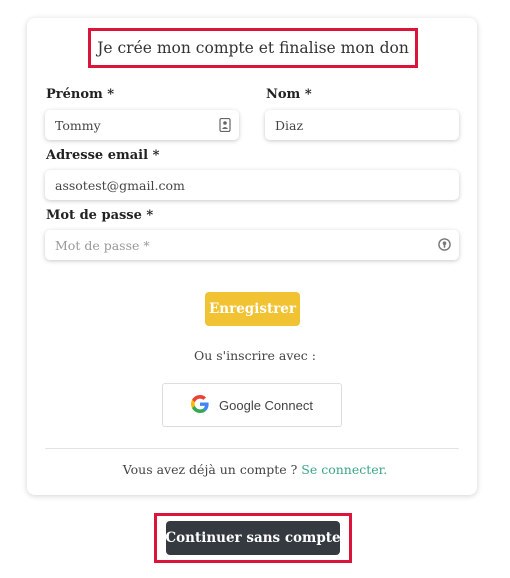 The image size is (510, 578). What do you see at coordinates (444, 244) in the screenshot?
I see `password-manager-icon` at bounding box center [444, 244].